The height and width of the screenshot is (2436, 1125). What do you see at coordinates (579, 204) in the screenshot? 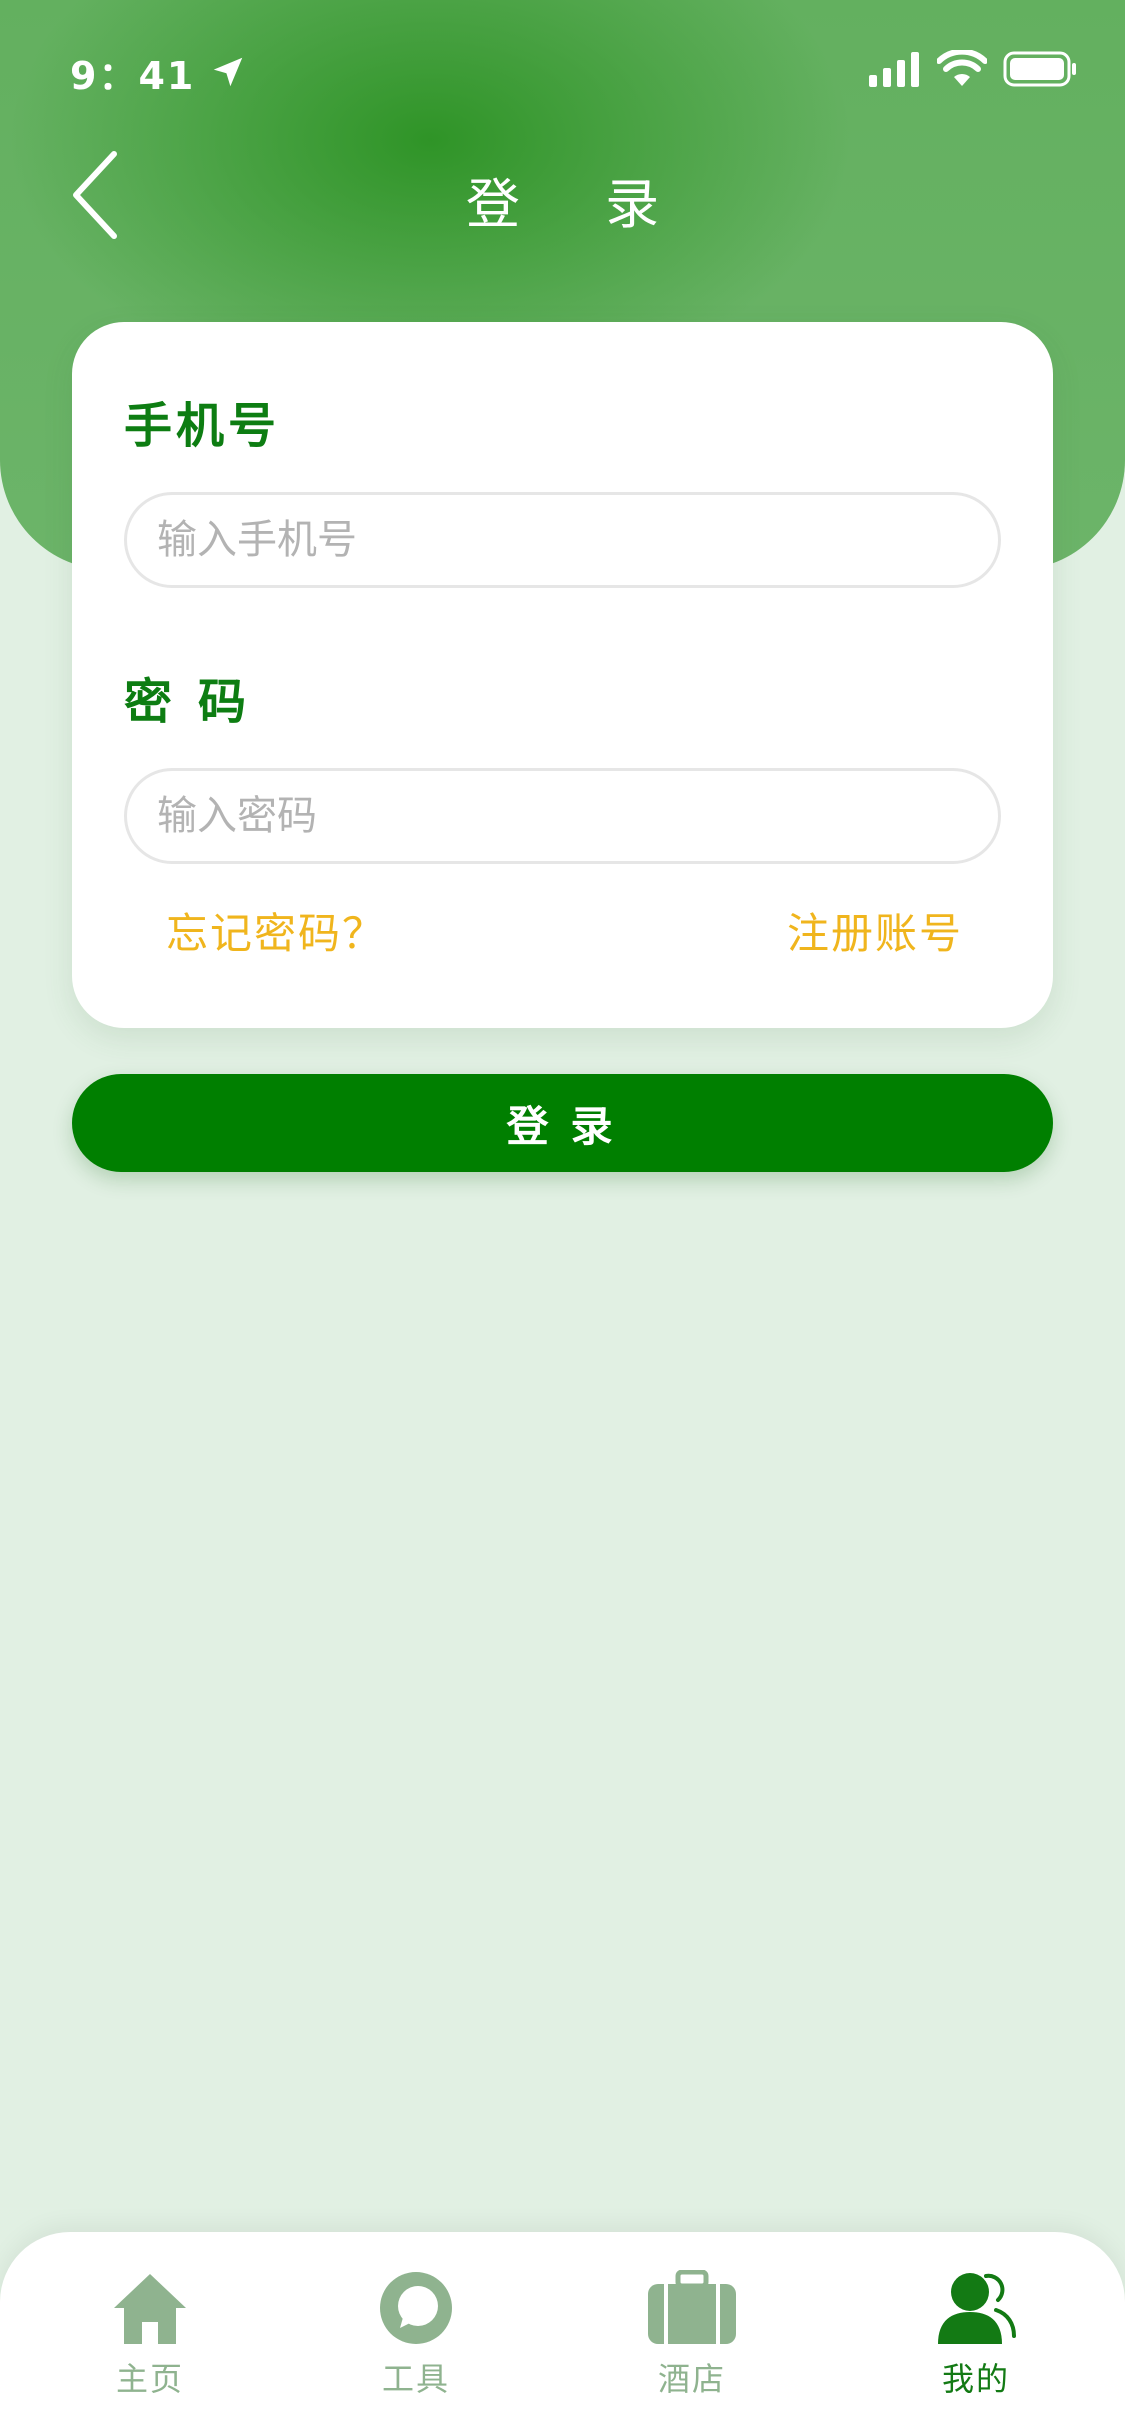
I see `page-title: 登 录` at bounding box center [579, 204].